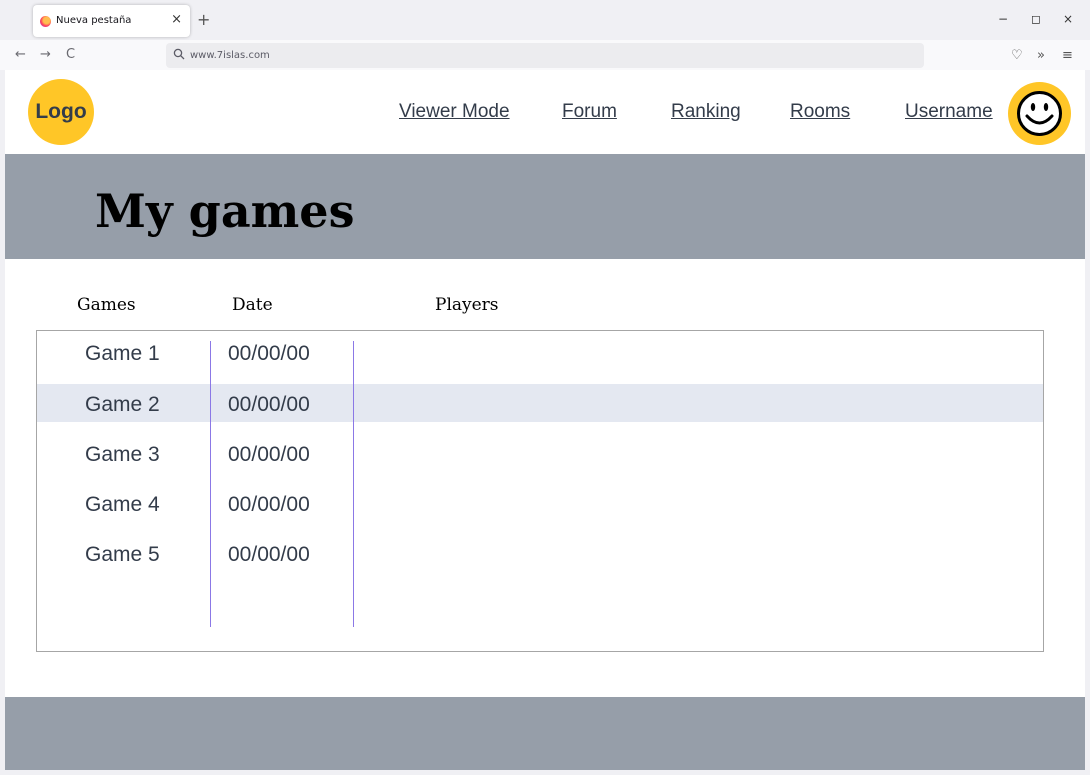 Image resolution: width=1090 pixels, height=775 pixels. What do you see at coordinates (467, 305) in the screenshot?
I see `column-header-players: Players` at bounding box center [467, 305].